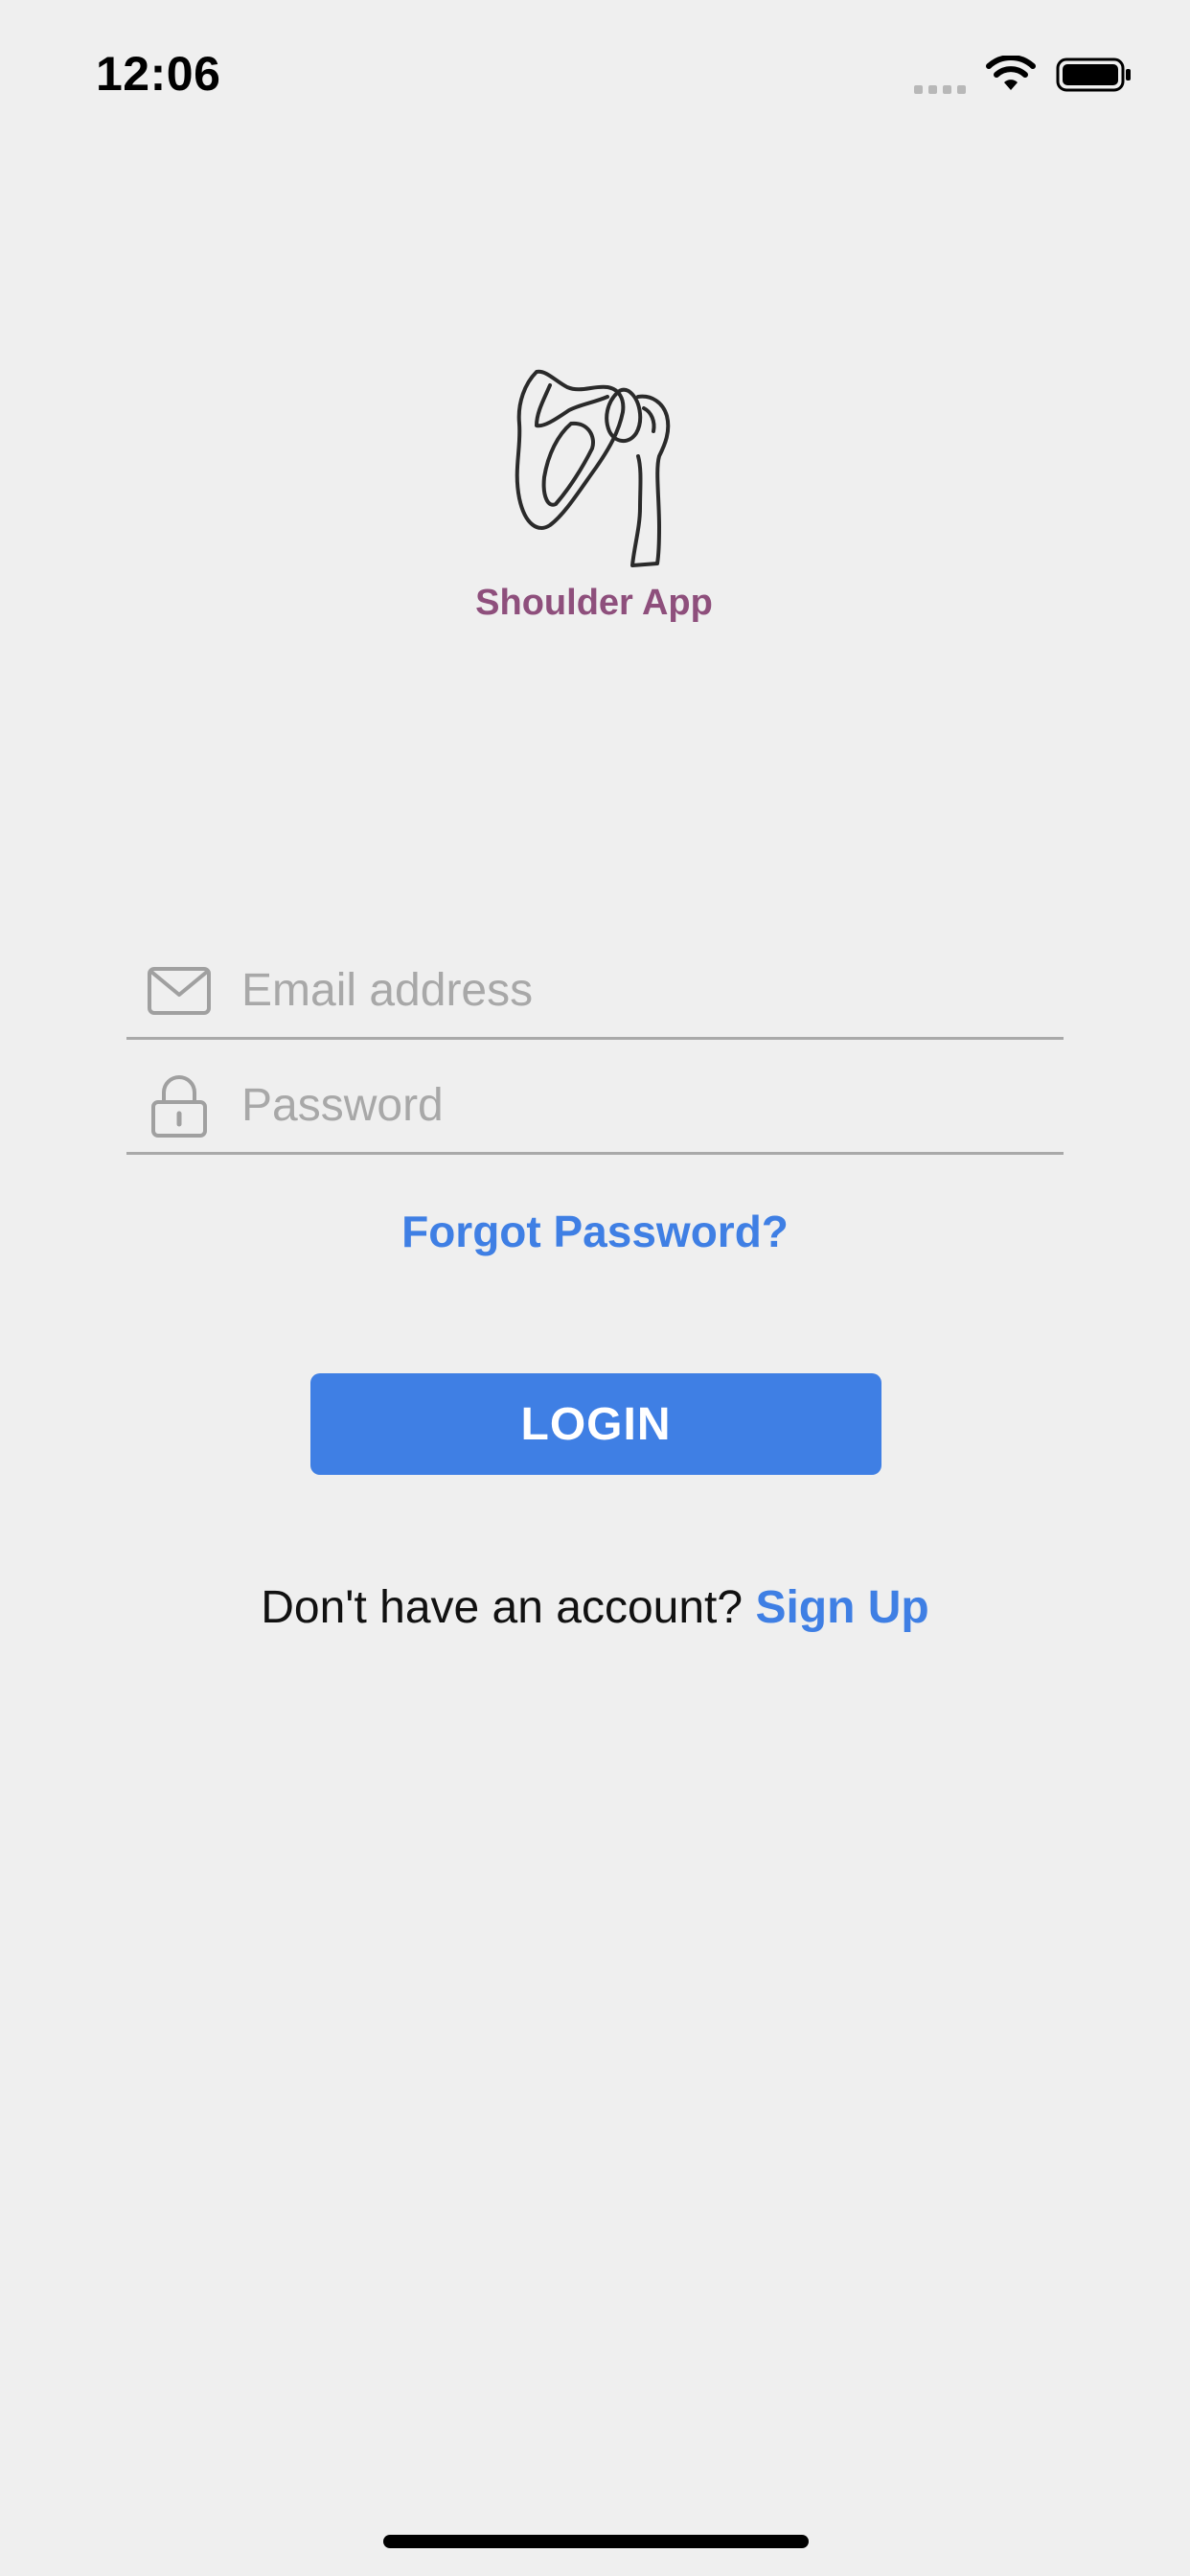 The width and height of the screenshot is (1190, 2576). Describe the element at coordinates (179, 1105) in the screenshot. I see `lock-icon` at that location.